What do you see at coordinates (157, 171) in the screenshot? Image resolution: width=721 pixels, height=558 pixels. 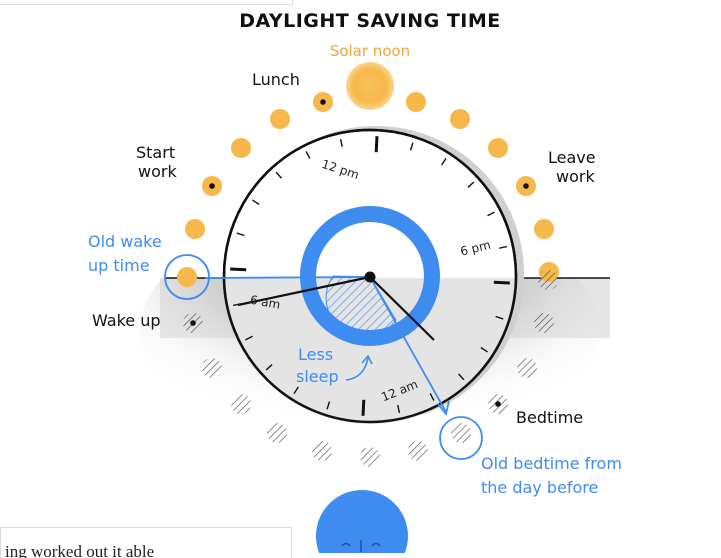 I see `label-start-work-2: work` at bounding box center [157, 171].